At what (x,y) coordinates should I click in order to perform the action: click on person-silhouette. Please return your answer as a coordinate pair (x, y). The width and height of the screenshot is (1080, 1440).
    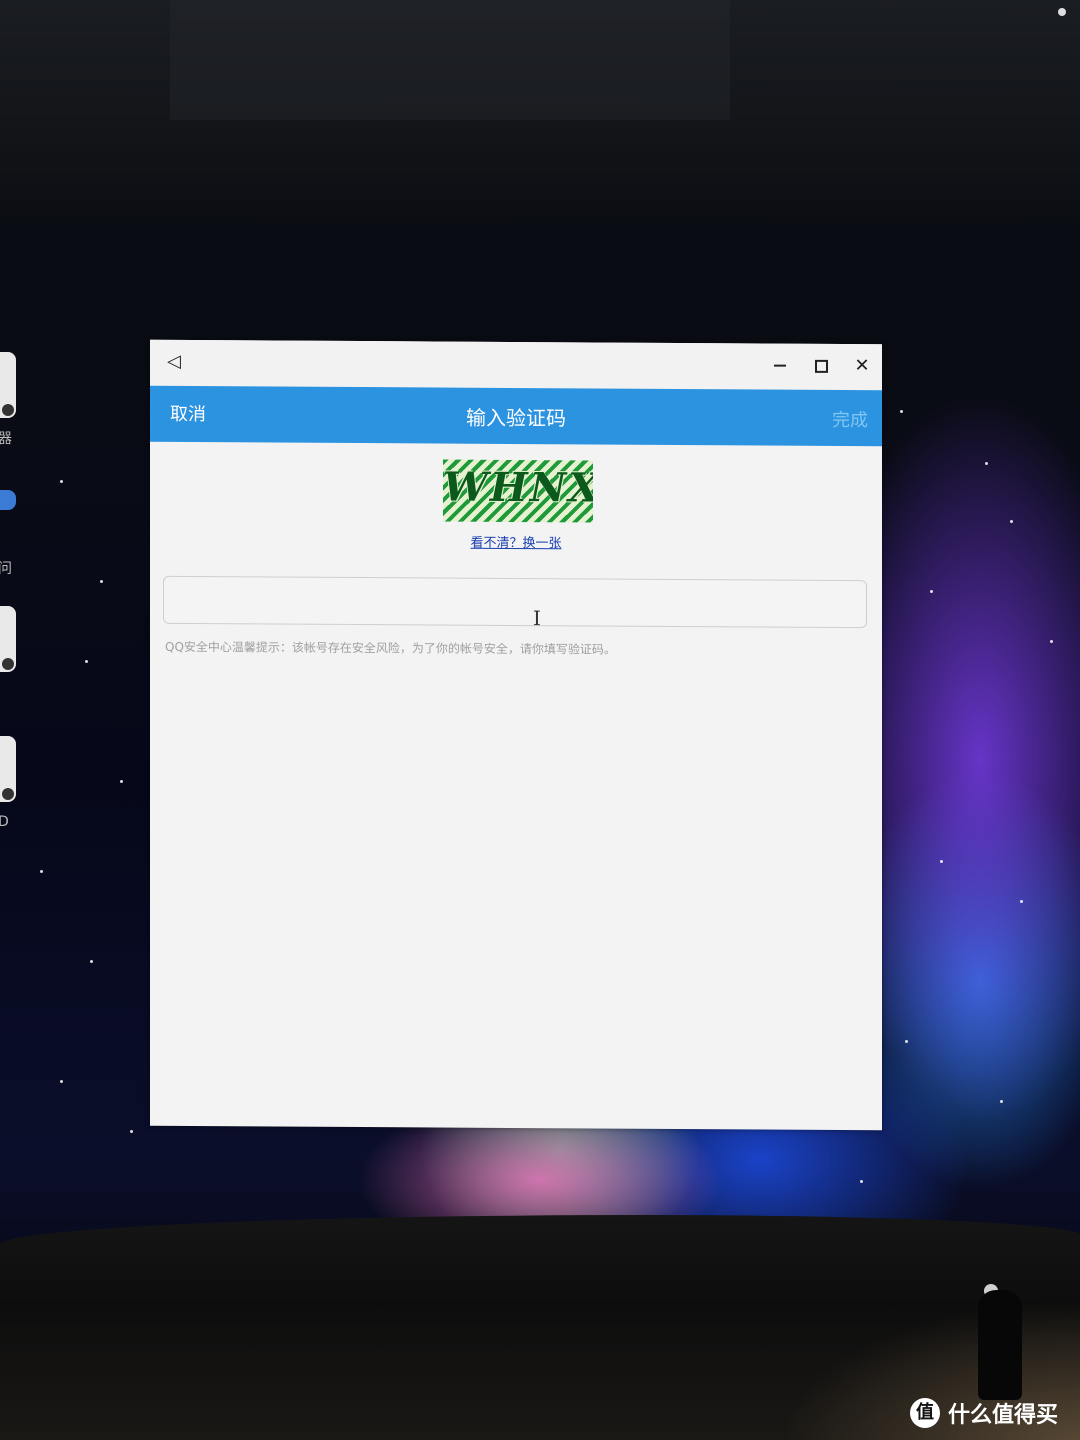
    Looking at the image, I should click on (1000, 1345).